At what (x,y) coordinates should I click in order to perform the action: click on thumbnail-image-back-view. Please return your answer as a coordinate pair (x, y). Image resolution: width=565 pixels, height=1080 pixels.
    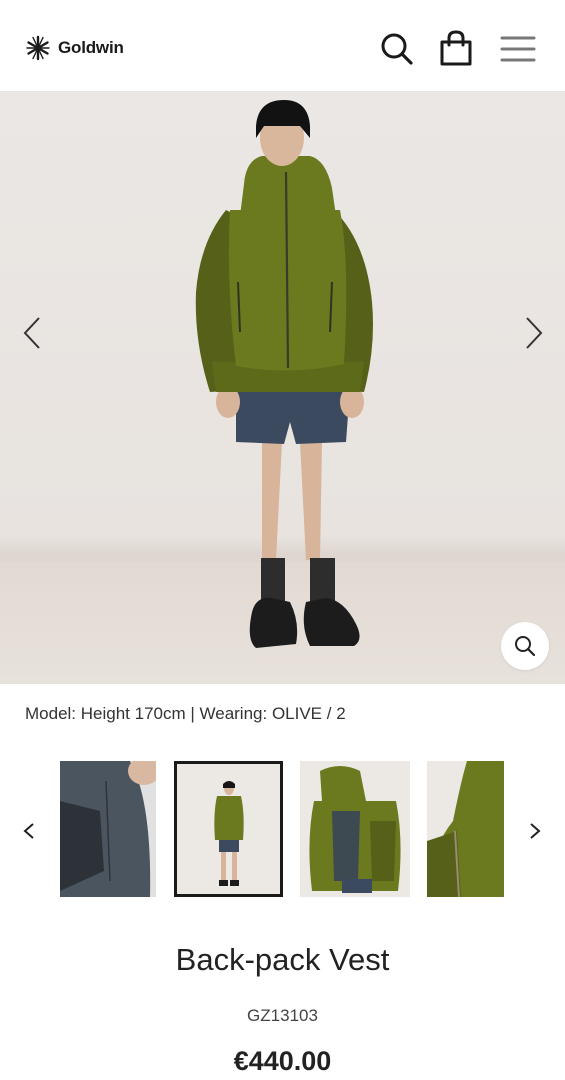
    Looking at the image, I should click on (355, 829).